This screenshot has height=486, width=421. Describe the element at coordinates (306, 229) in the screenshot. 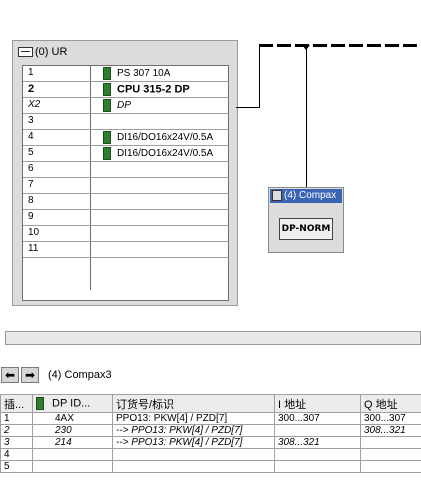

I see `dp-norm-button: DP-NORM` at that location.